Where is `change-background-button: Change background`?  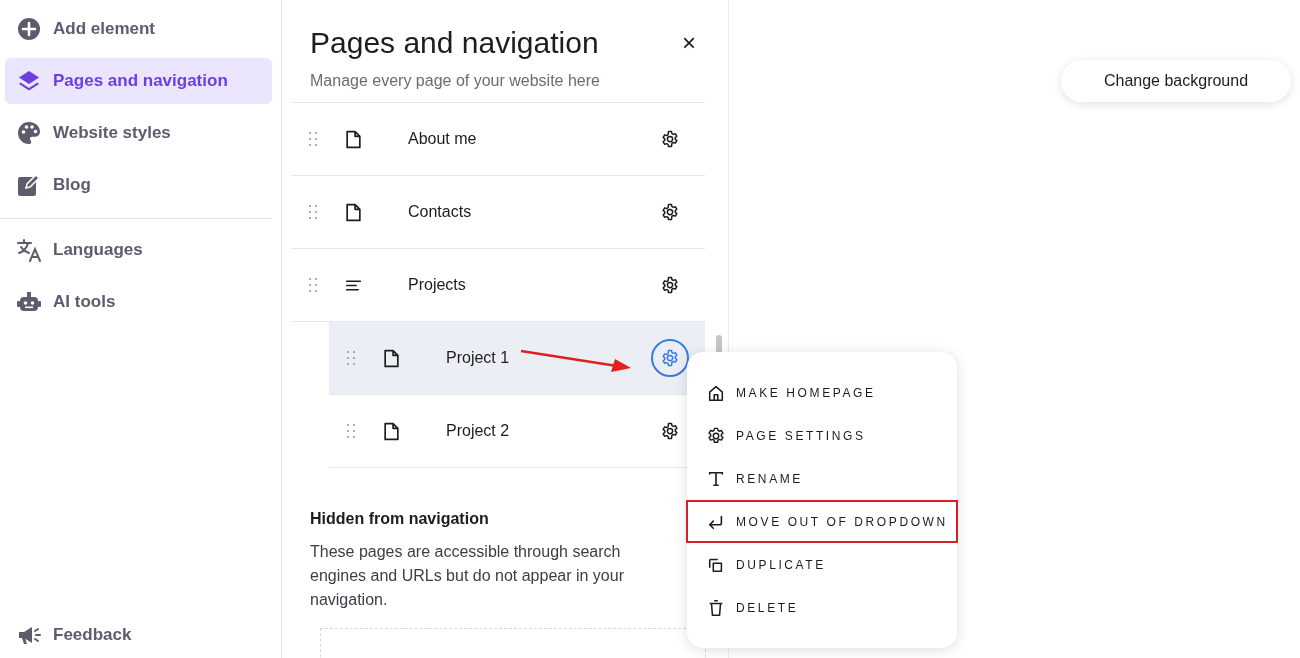
change-background-button: Change background is located at coordinates (1176, 81).